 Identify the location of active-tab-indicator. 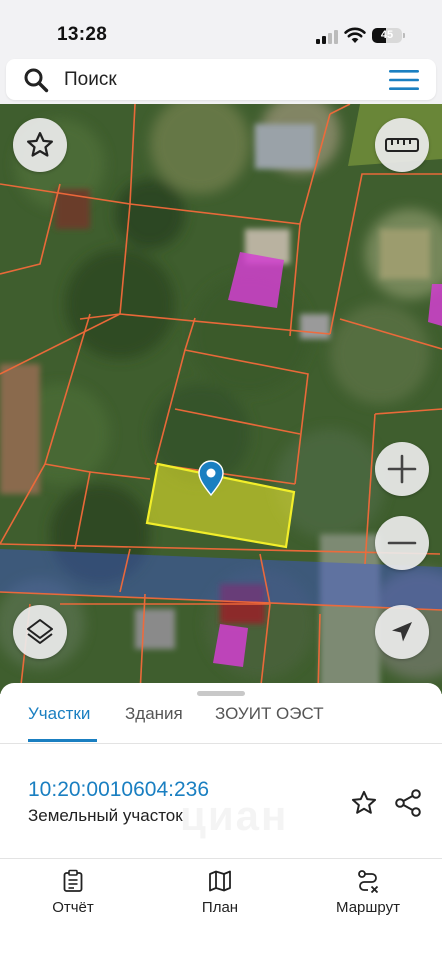
(62, 740).